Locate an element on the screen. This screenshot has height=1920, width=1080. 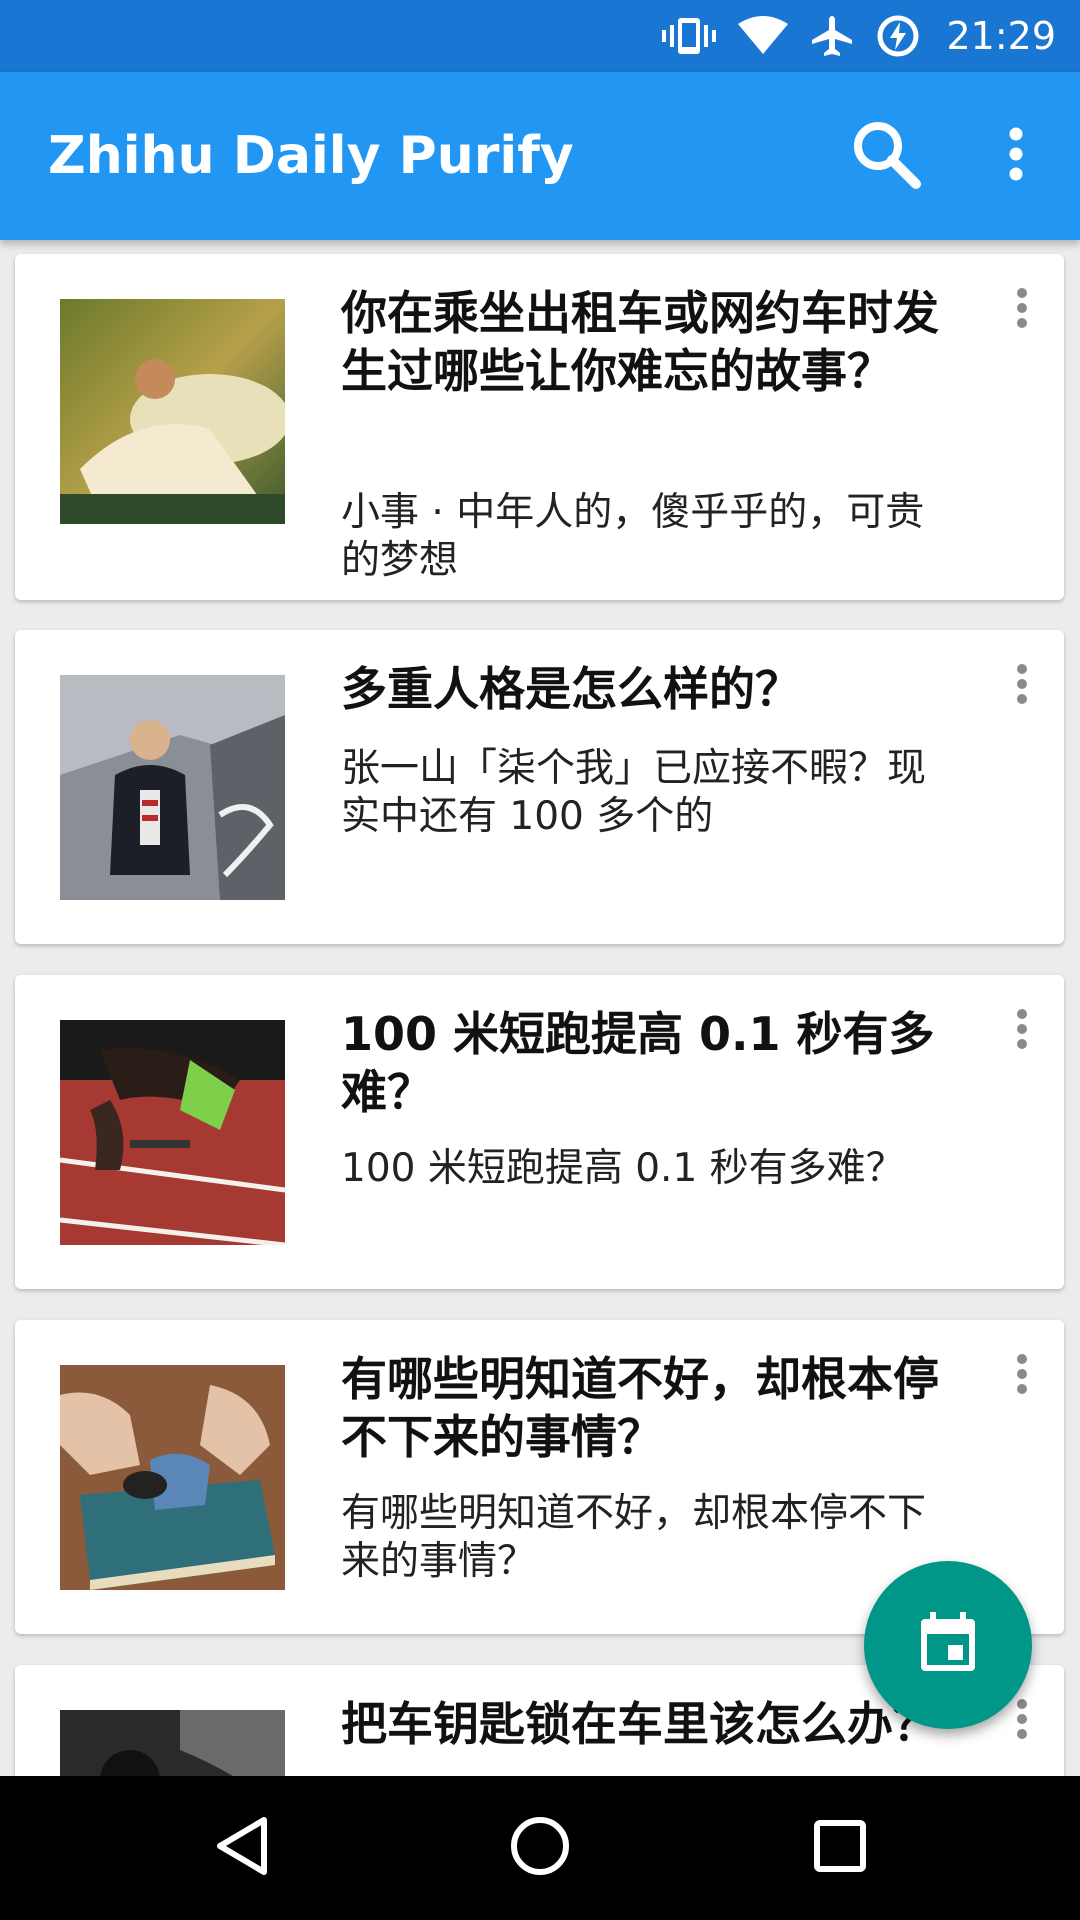
system-nav-bar is located at coordinates (540, 1848).